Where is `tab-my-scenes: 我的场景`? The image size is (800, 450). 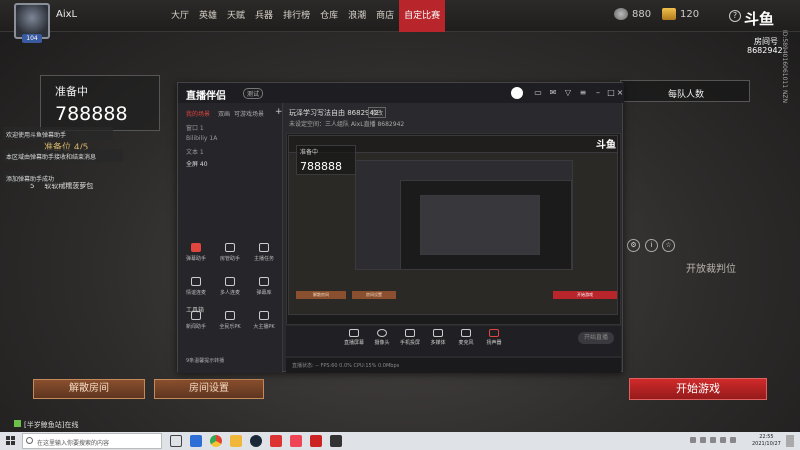 tab-my-scenes: 我的场景 is located at coordinates (198, 113).